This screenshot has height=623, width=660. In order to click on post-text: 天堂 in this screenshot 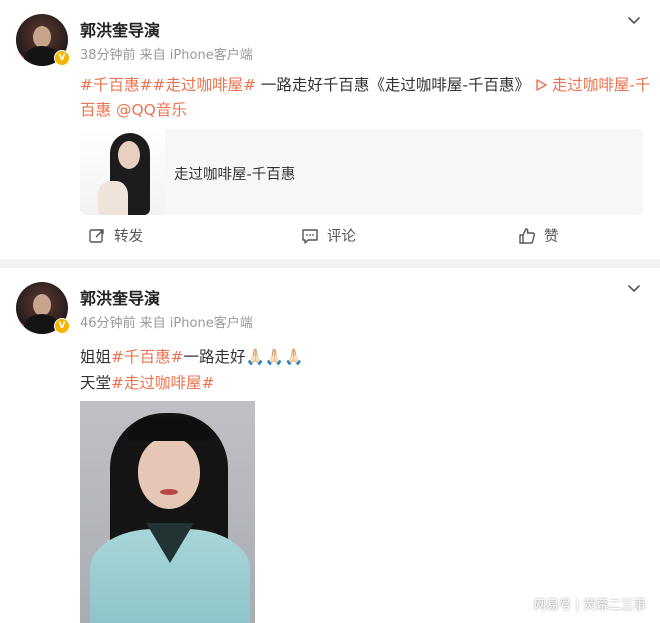, I will do `click(96, 383)`.